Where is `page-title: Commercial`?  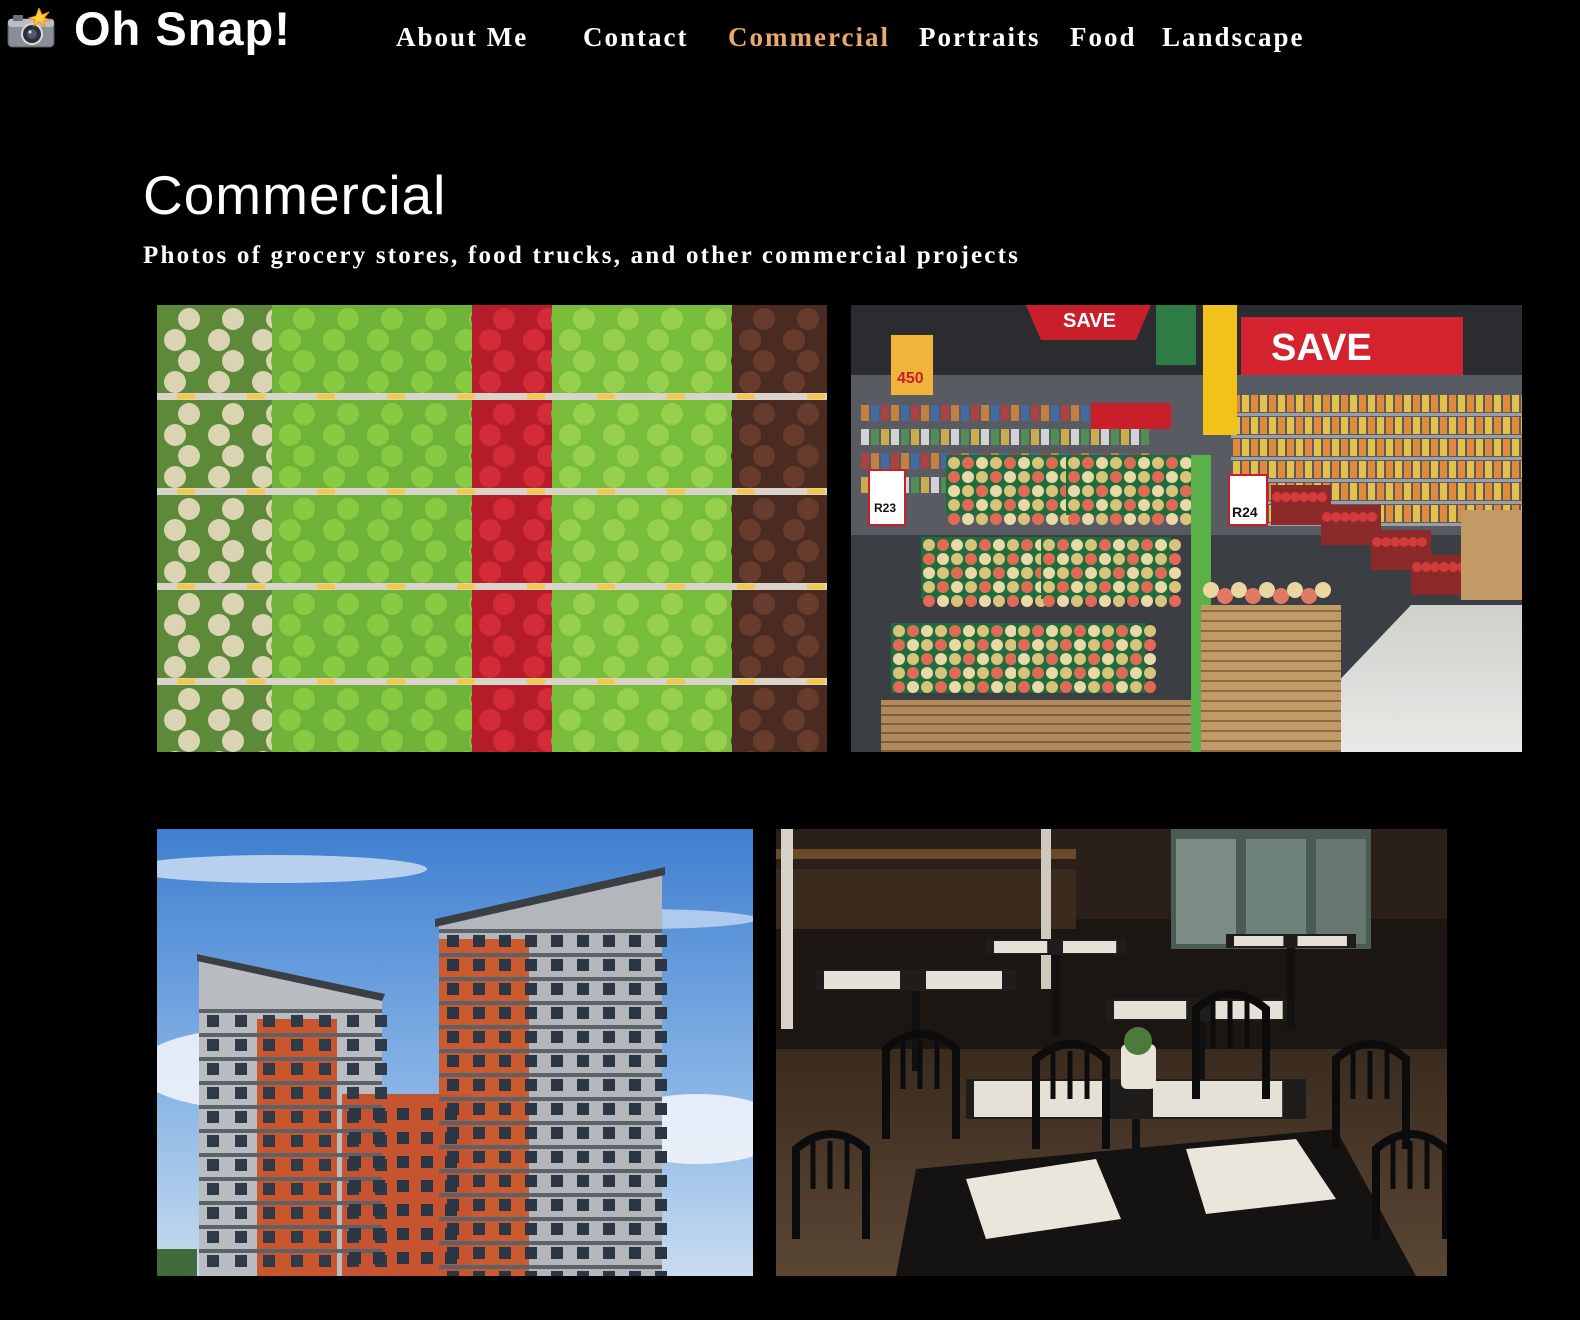
page-title: Commercial is located at coordinates (295, 195).